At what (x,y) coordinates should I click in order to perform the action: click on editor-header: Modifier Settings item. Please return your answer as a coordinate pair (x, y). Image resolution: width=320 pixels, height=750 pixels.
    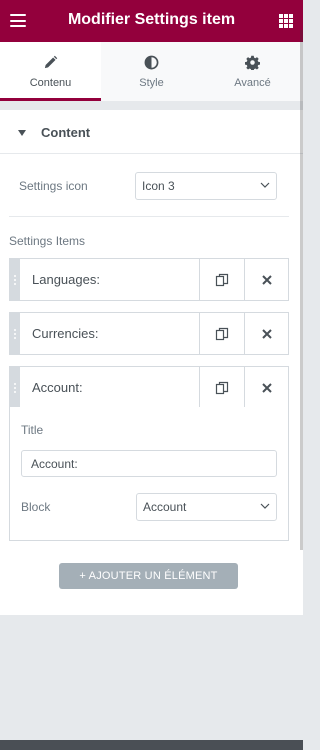
    Looking at the image, I should click on (151, 21).